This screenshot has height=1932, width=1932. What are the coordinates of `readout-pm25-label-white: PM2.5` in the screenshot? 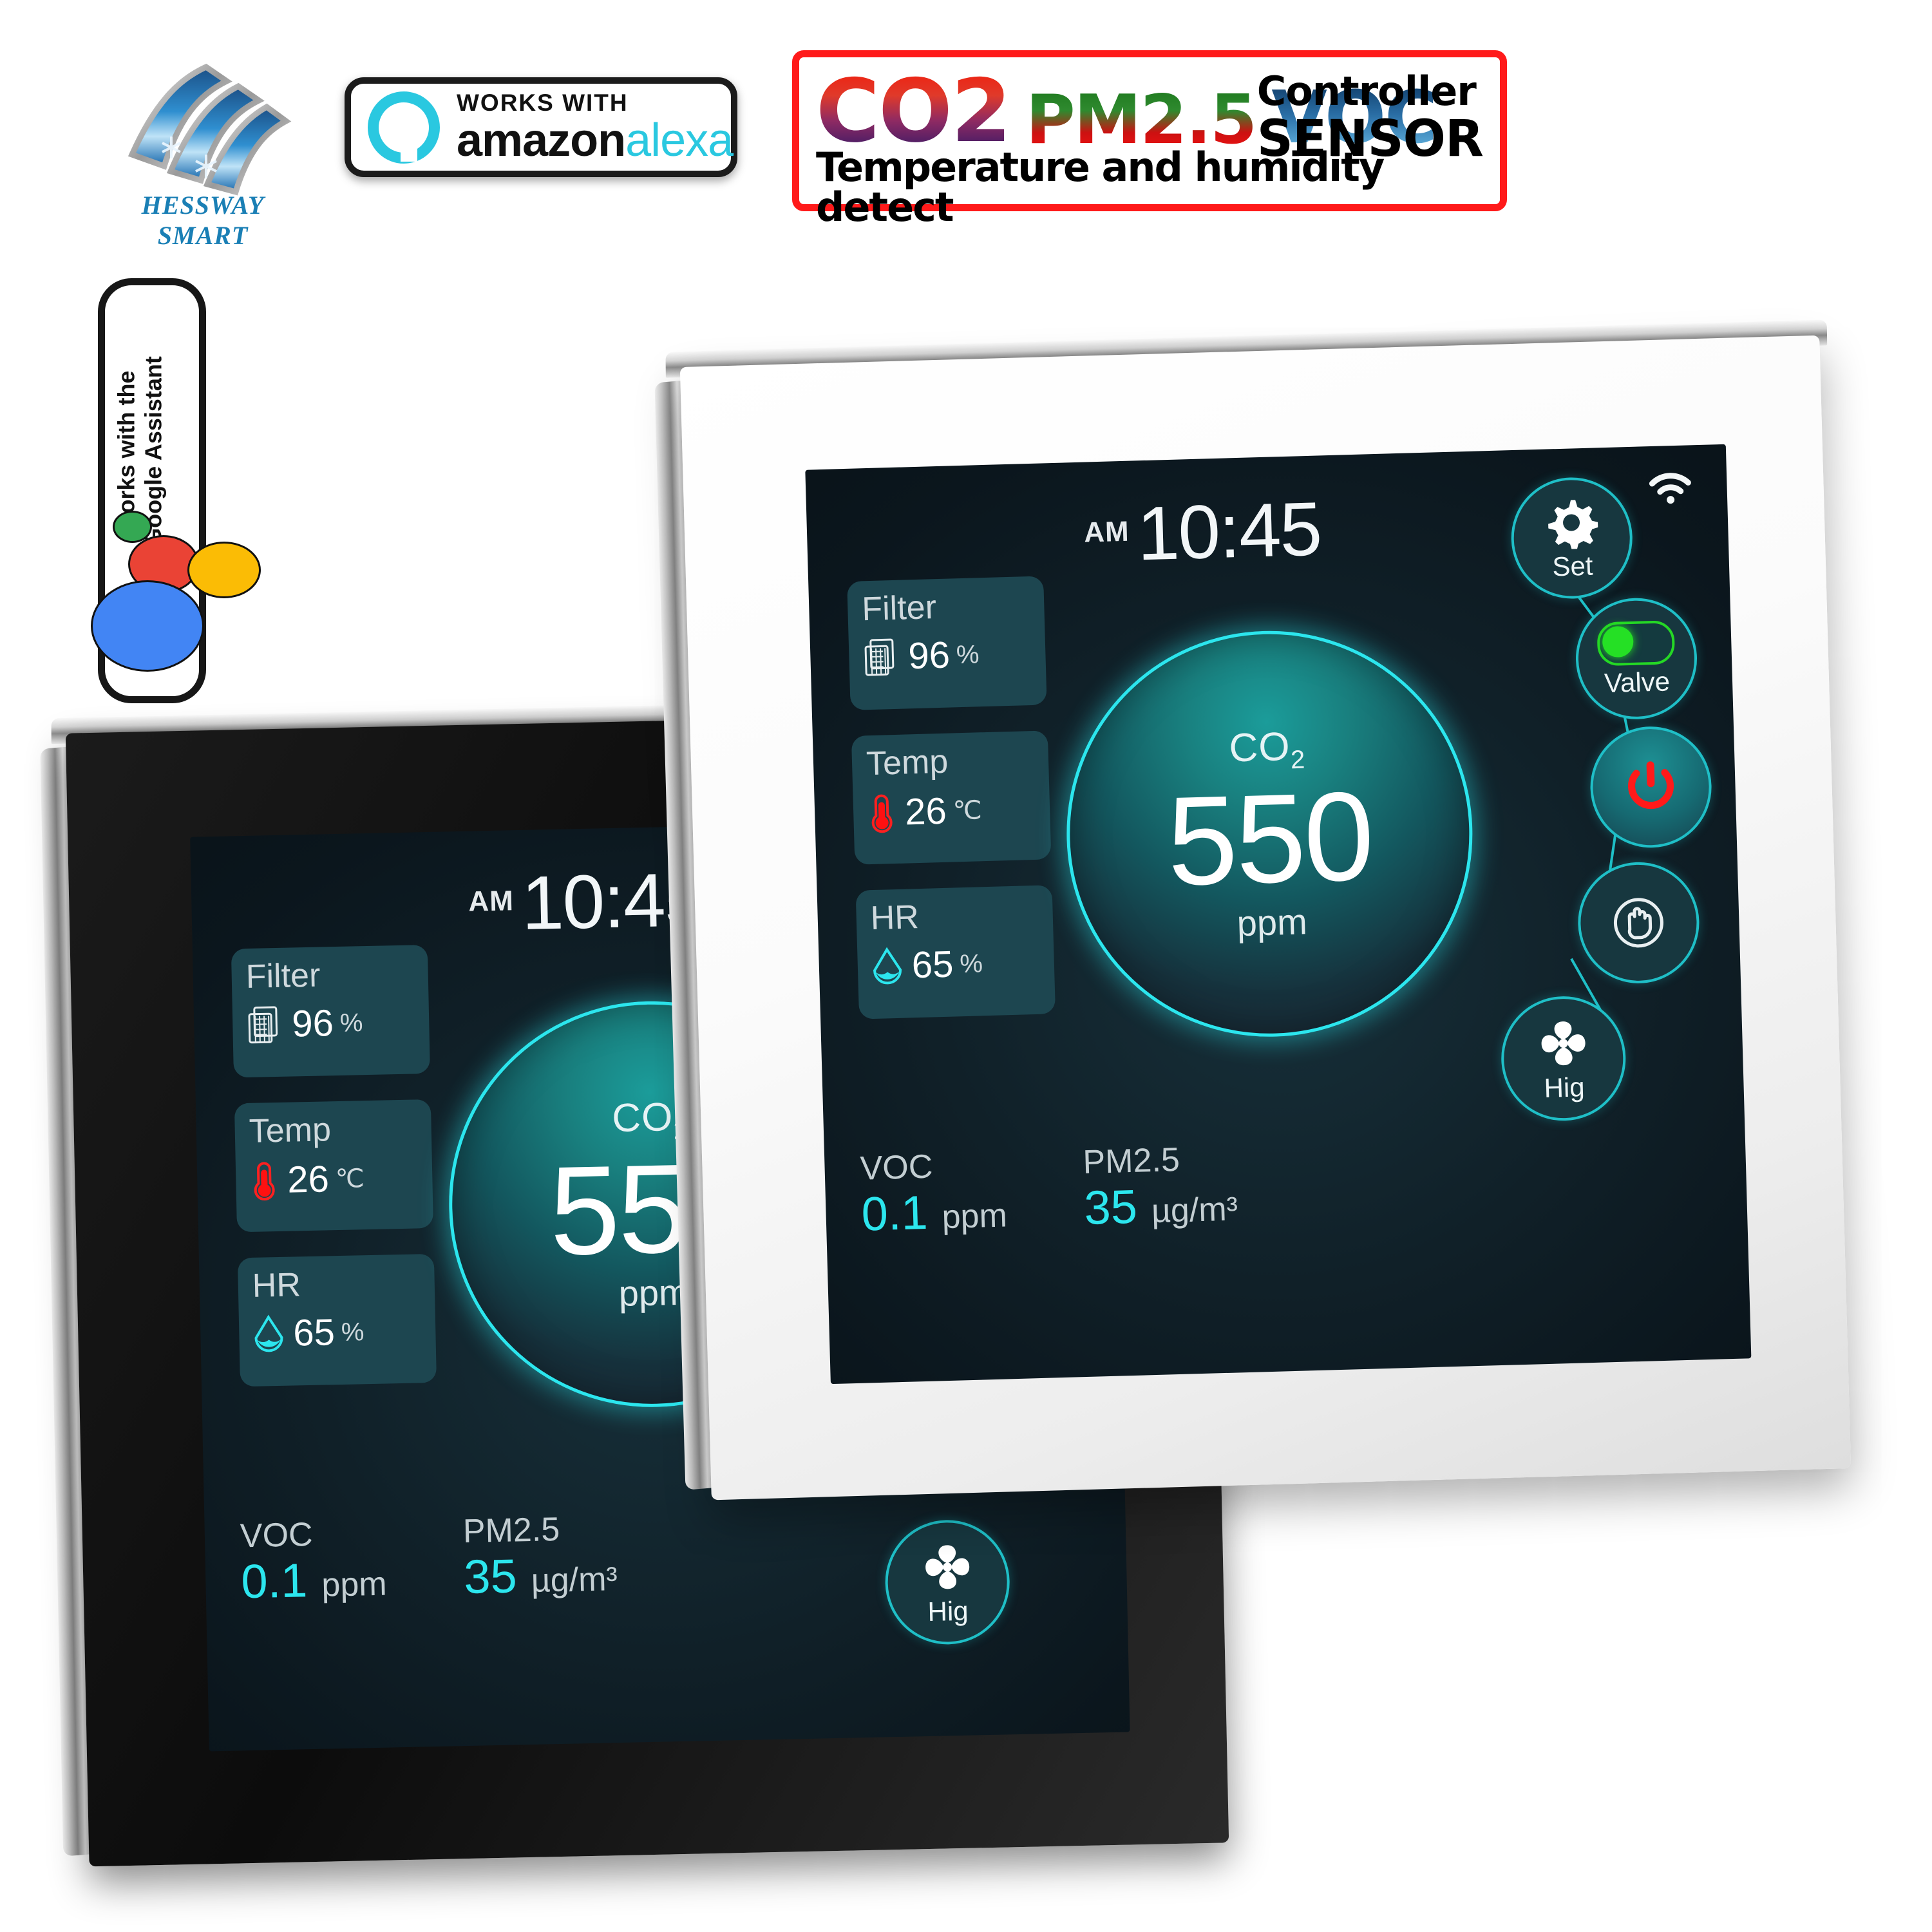 It's located at (1131, 1161).